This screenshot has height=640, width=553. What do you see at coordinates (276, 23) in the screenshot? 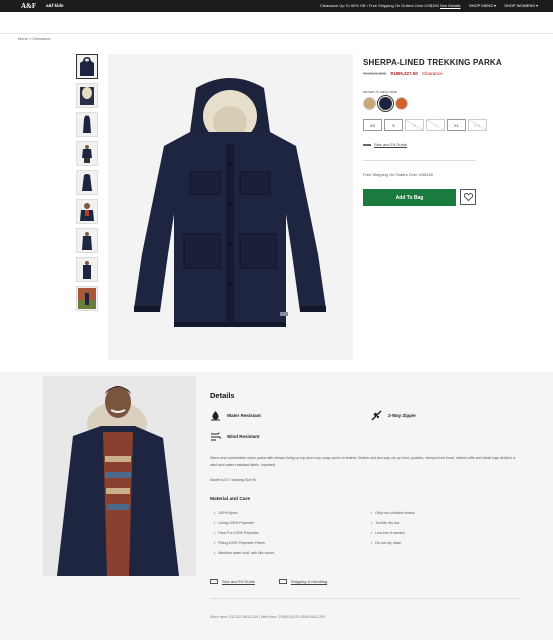
I see `sub-navigation-bar` at bounding box center [276, 23].